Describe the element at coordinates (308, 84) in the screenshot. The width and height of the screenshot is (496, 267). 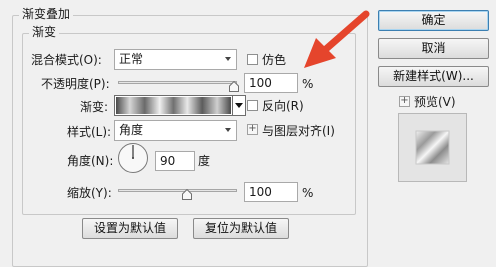
I see `opacity-unit: %` at that location.